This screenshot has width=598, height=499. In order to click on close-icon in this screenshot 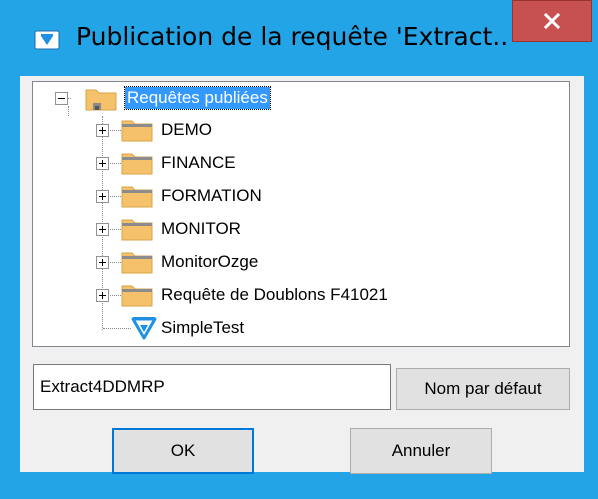, I will do `click(552, 21)`.